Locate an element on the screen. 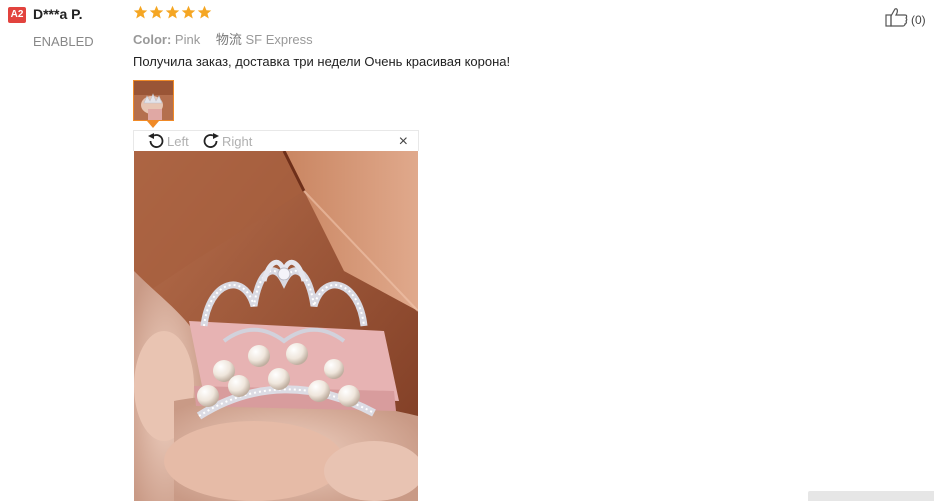 The height and width of the screenshot is (501, 934). review-meta: Color: Pink 物流 SF Express is located at coordinates (223, 38).